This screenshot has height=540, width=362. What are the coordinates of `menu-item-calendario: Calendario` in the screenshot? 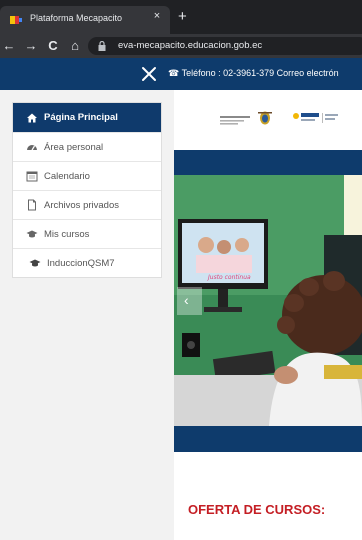 It's located at (87, 175).